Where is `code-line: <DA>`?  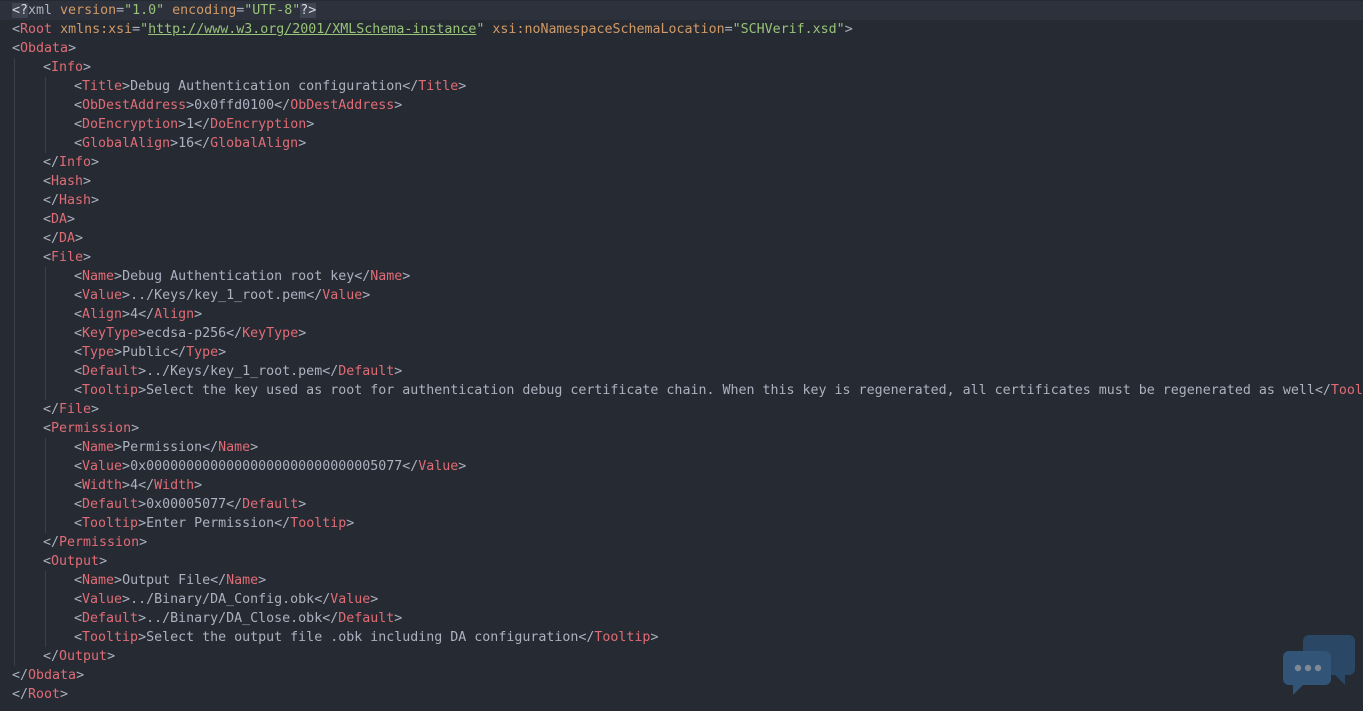 code-line: <DA> is located at coordinates (681, 219).